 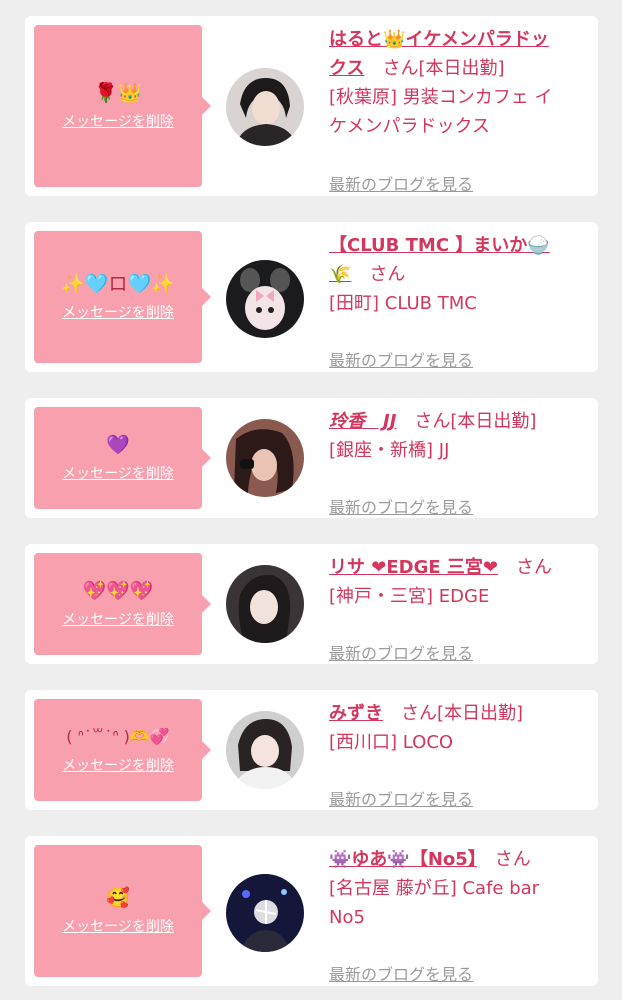 I want to click on message-bubble: ( ᐢ˙꒳˙ᐢ )🫶💞 メッセージを削除, so click(x=122, y=750).